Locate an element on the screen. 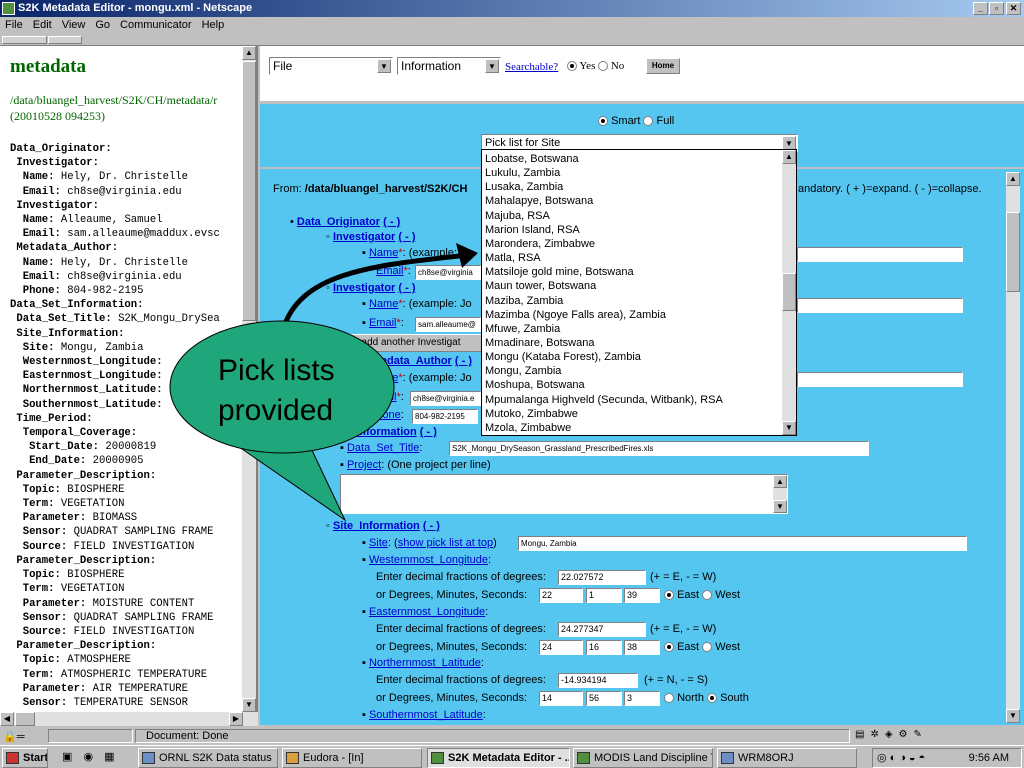  system-tray: ◎◐◑◒◓ 9:56 AM is located at coordinates (947, 758).